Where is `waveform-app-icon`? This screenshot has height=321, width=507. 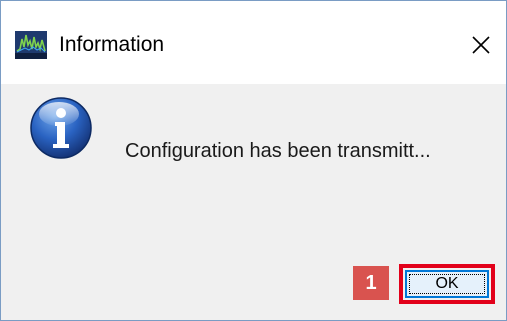 waveform-app-icon is located at coordinates (31, 45).